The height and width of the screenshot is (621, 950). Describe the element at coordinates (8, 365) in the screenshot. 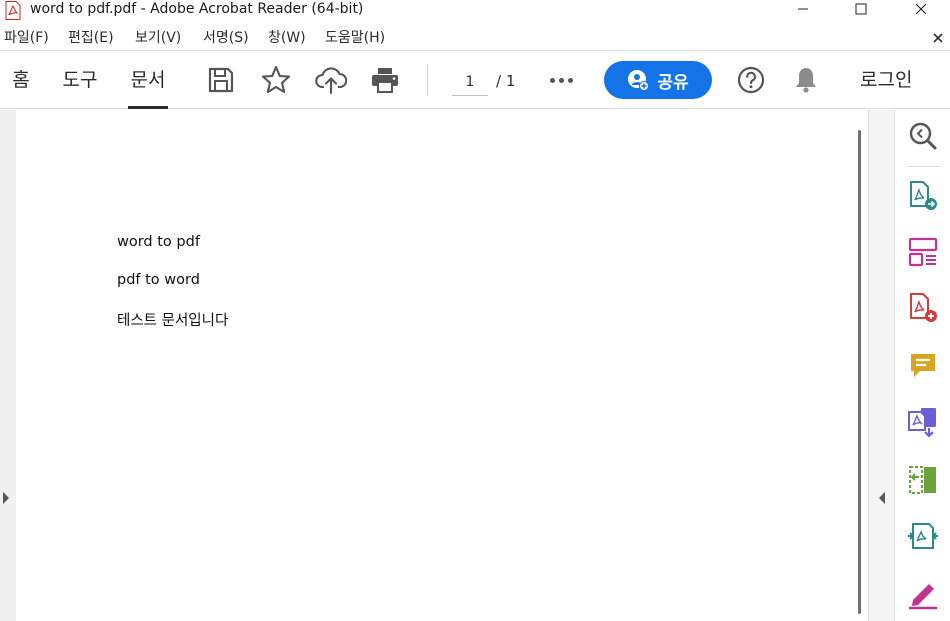

I see `left-panel-gutter` at that location.